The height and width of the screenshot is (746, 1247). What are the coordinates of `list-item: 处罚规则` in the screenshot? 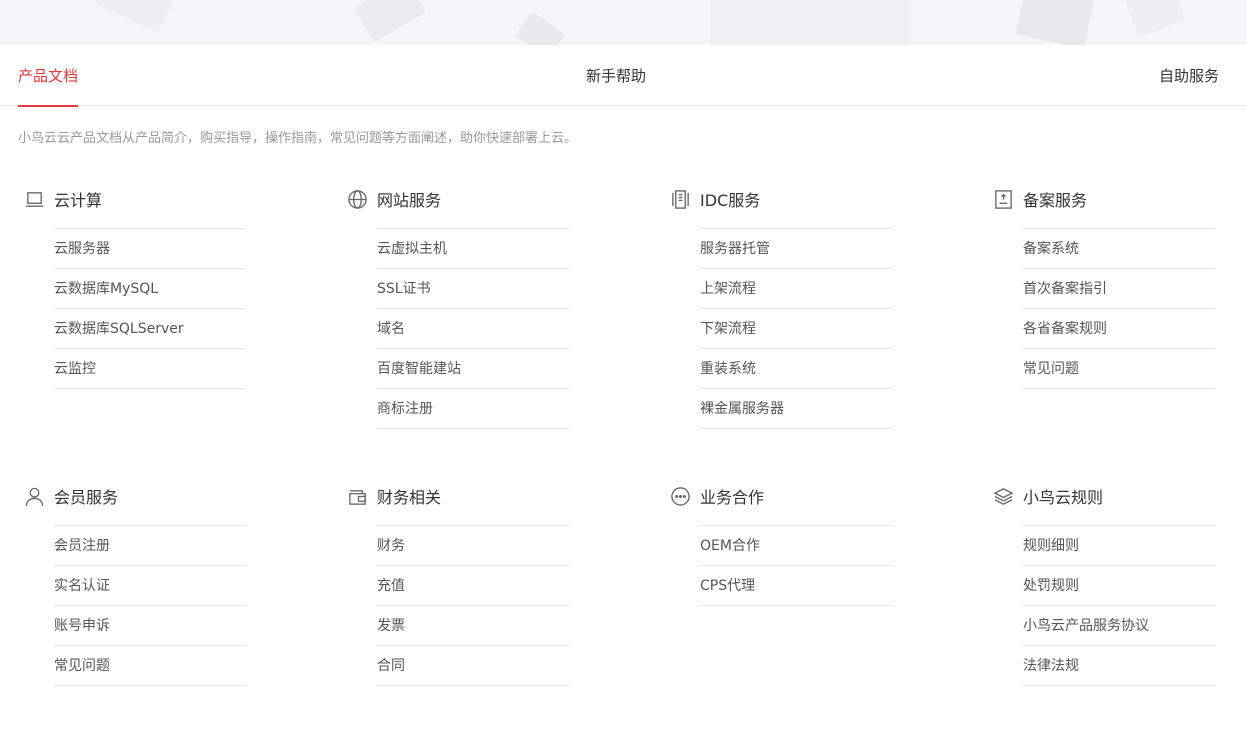 It's located at (1119, 586).